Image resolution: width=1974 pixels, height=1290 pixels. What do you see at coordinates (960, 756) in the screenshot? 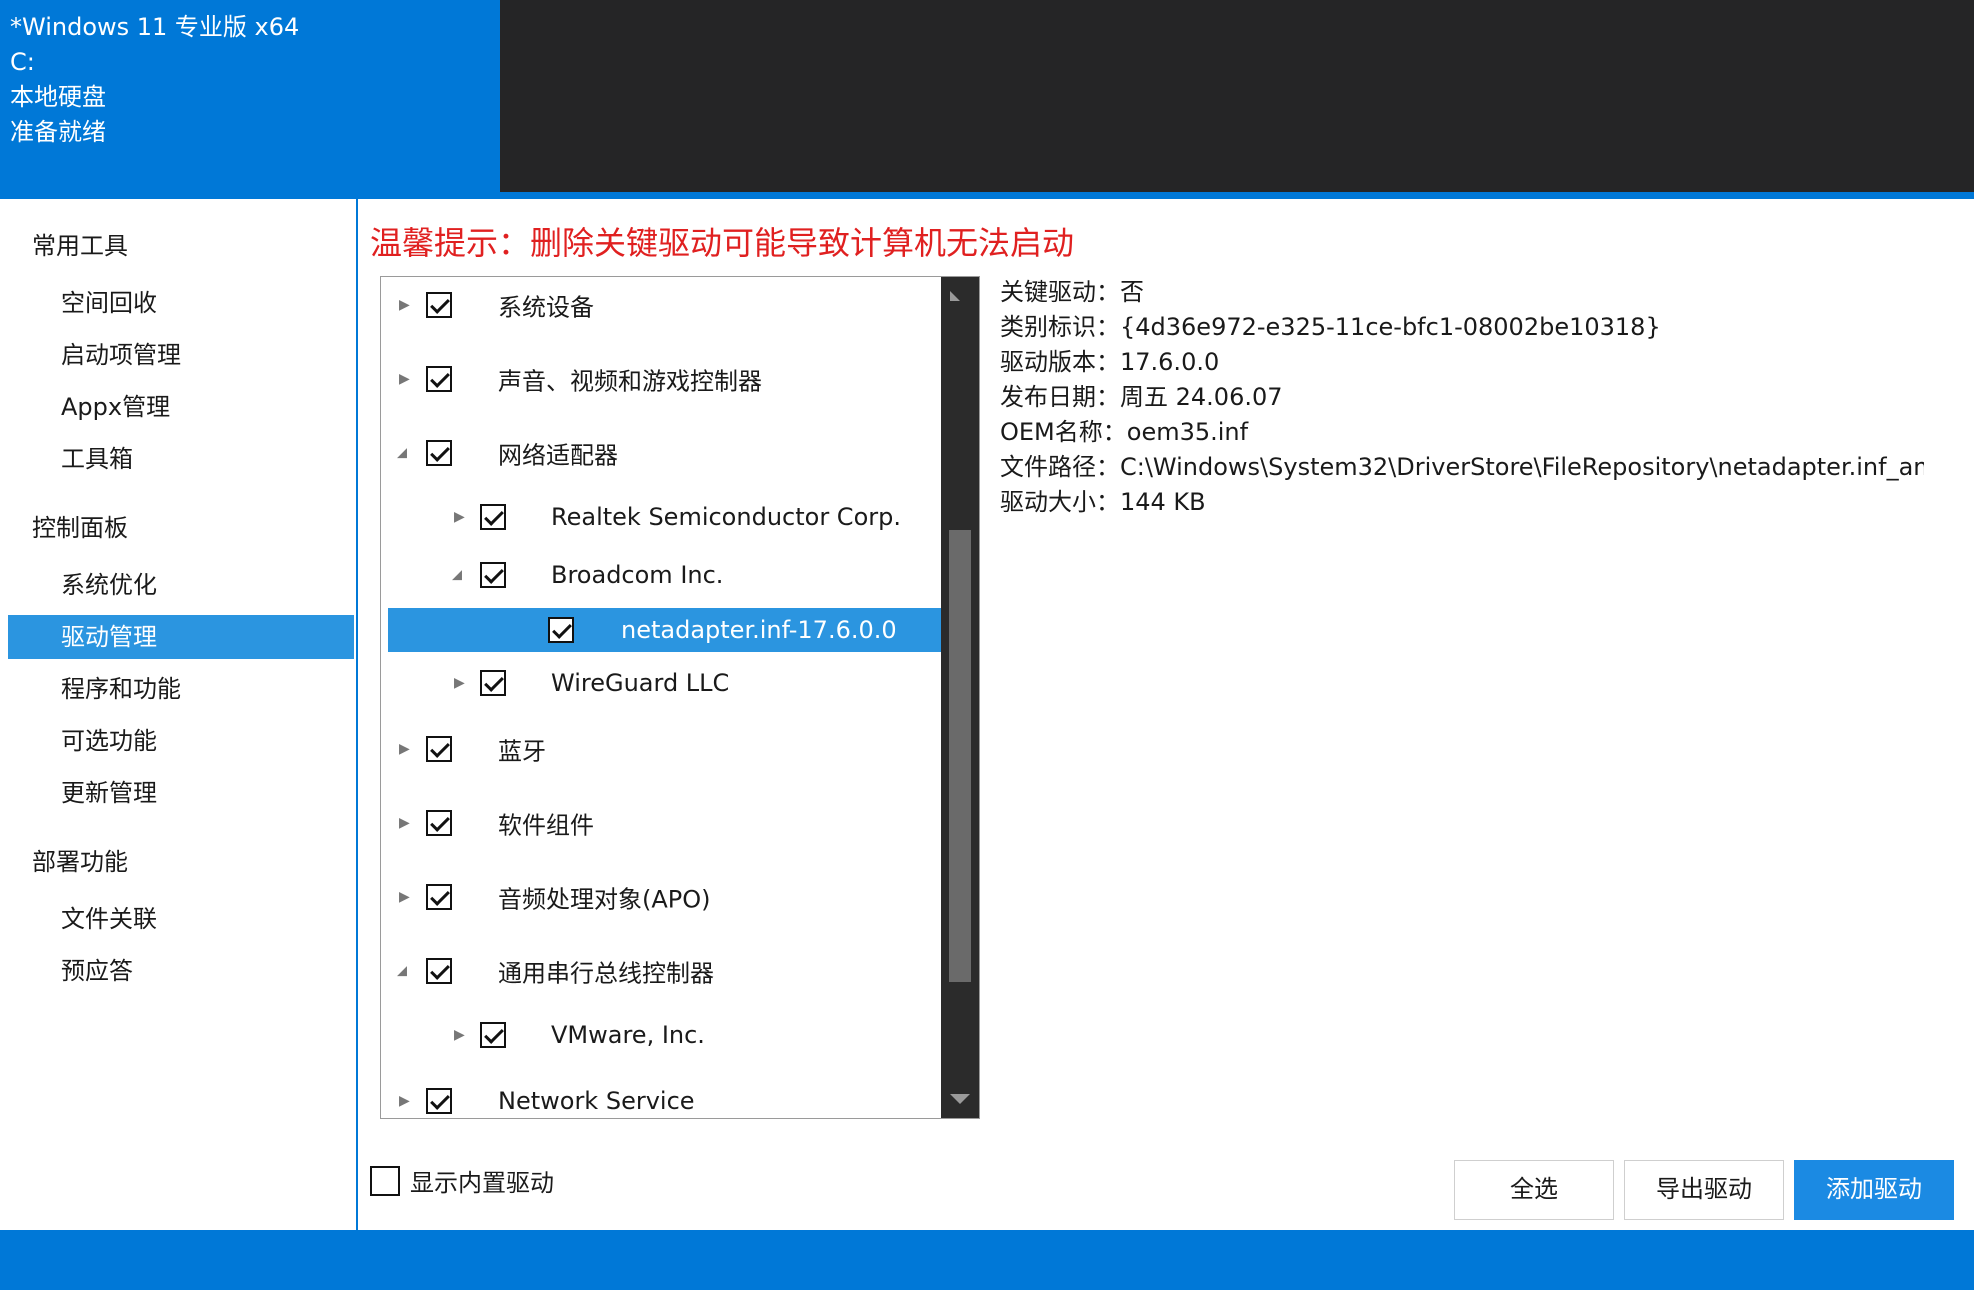
I see `scroll-thumb` at bounding box center [960, 756].